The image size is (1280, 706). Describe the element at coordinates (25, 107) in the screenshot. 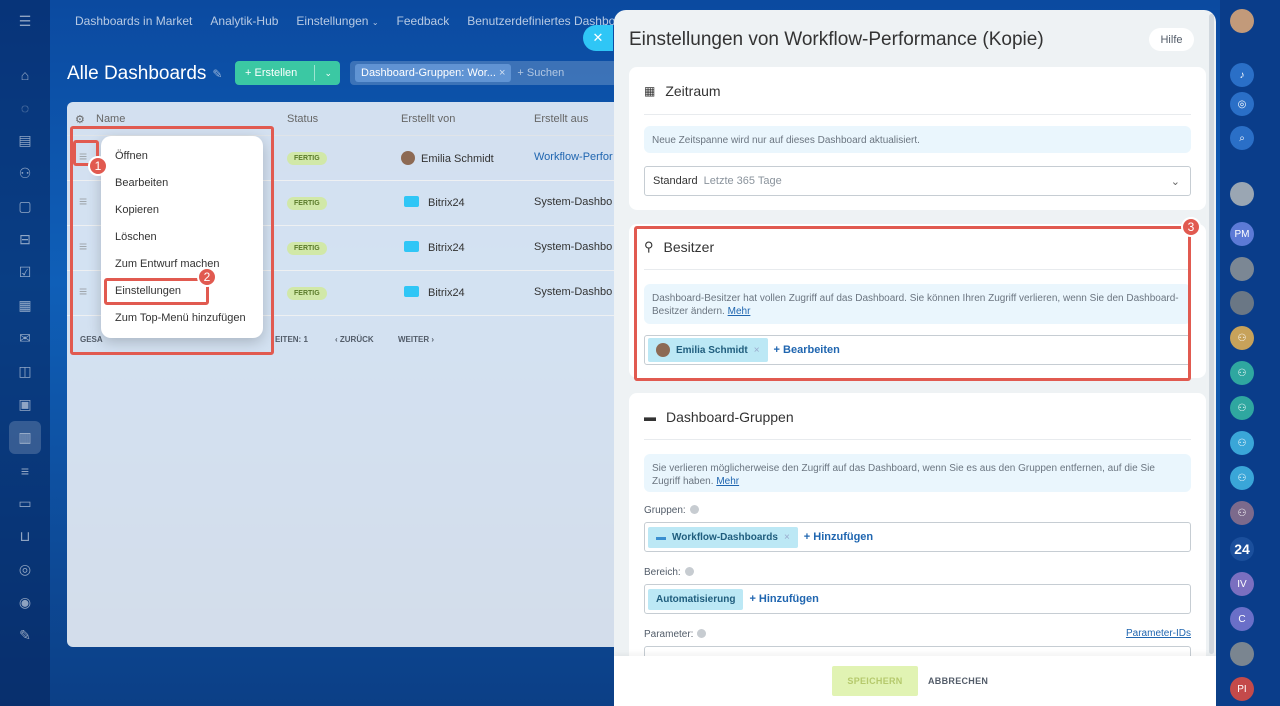

I see `feed-icon: ◌` at that location.